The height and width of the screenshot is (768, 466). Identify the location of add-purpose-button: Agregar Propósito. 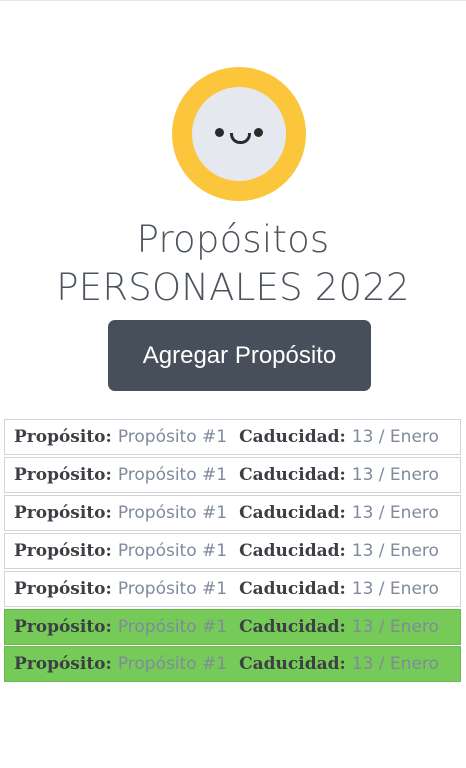
(239, 355).